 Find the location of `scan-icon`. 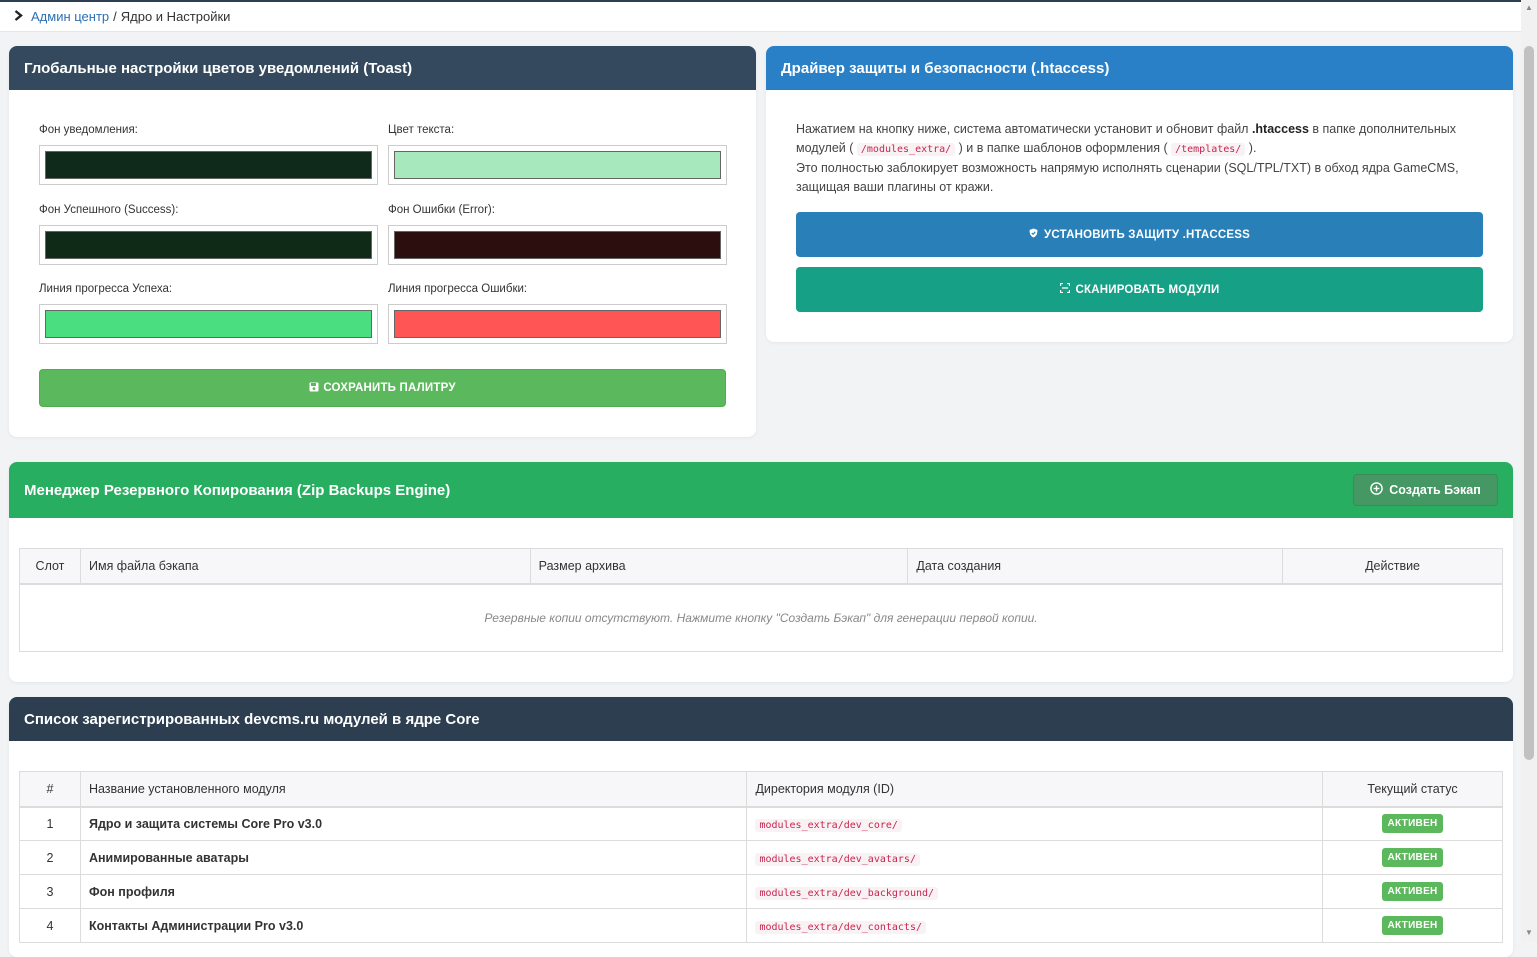

scan-icon is located at coordinates (1064, 289).